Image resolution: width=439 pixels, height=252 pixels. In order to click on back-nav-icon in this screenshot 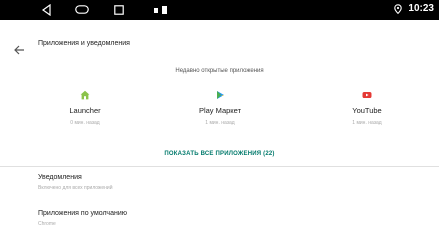, I will do `click(47, 10)`.